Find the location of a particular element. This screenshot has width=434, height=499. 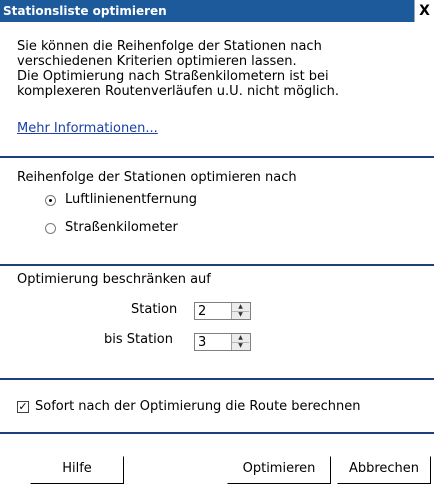

route-checkbox: ✓ is located at coordinates (23, 407).